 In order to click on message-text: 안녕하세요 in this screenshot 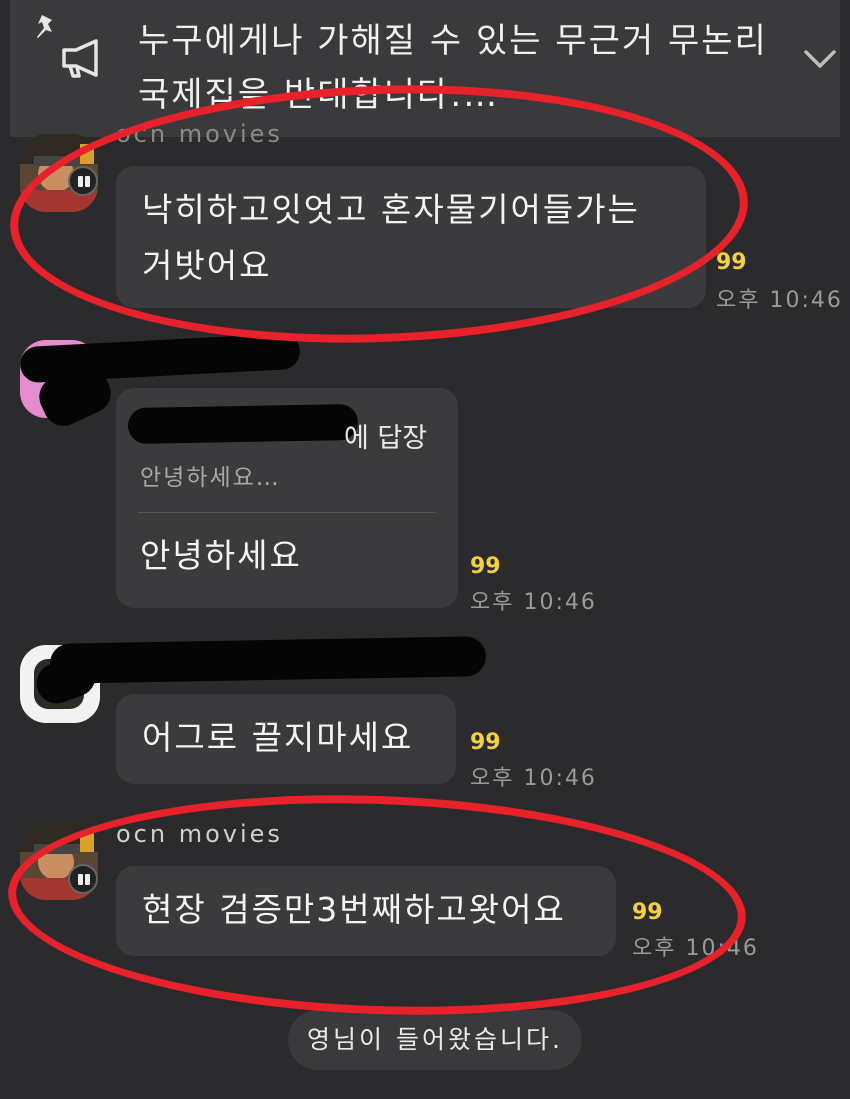, I will do `click(221, 555)`.